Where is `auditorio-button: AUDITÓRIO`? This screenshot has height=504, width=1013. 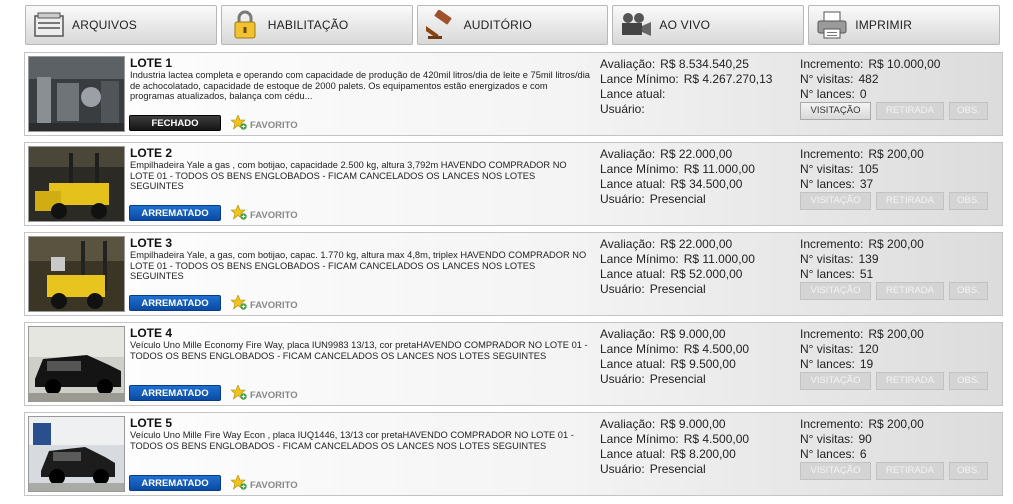
auditorio-button: AUDITÓRIO is located at coordinates (512, 25).